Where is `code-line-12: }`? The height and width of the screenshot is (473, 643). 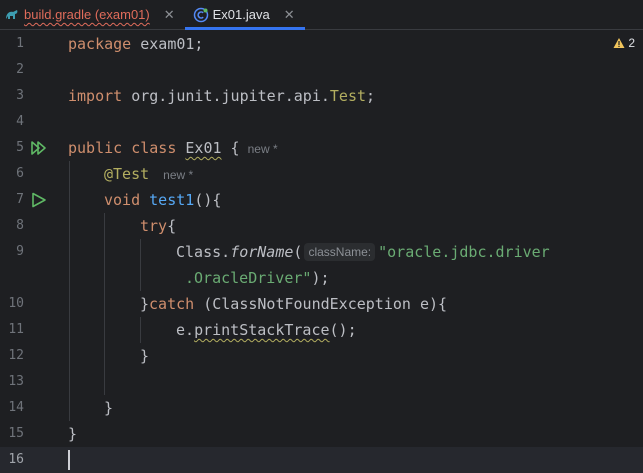 code-line-12: } is located at coordinates (144, 356).